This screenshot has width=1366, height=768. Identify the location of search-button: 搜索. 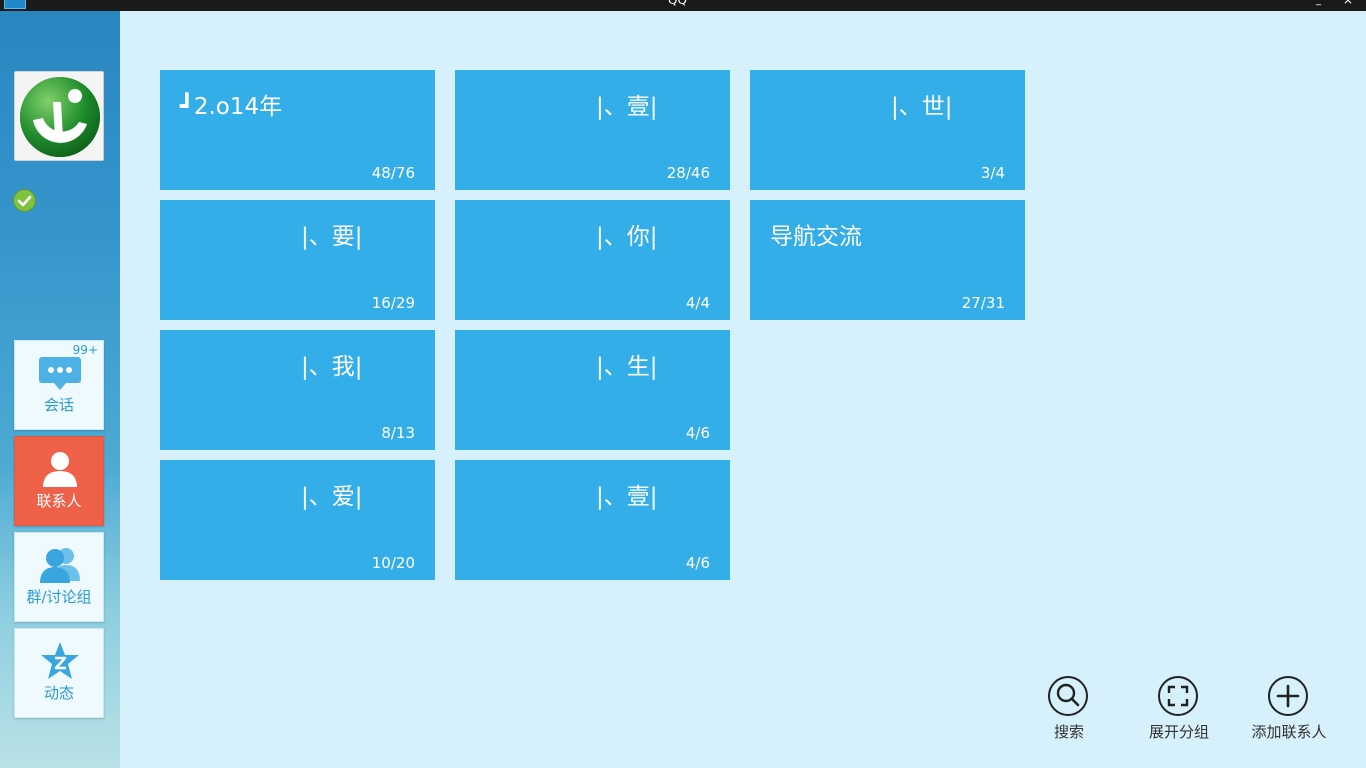
(1069, 711).